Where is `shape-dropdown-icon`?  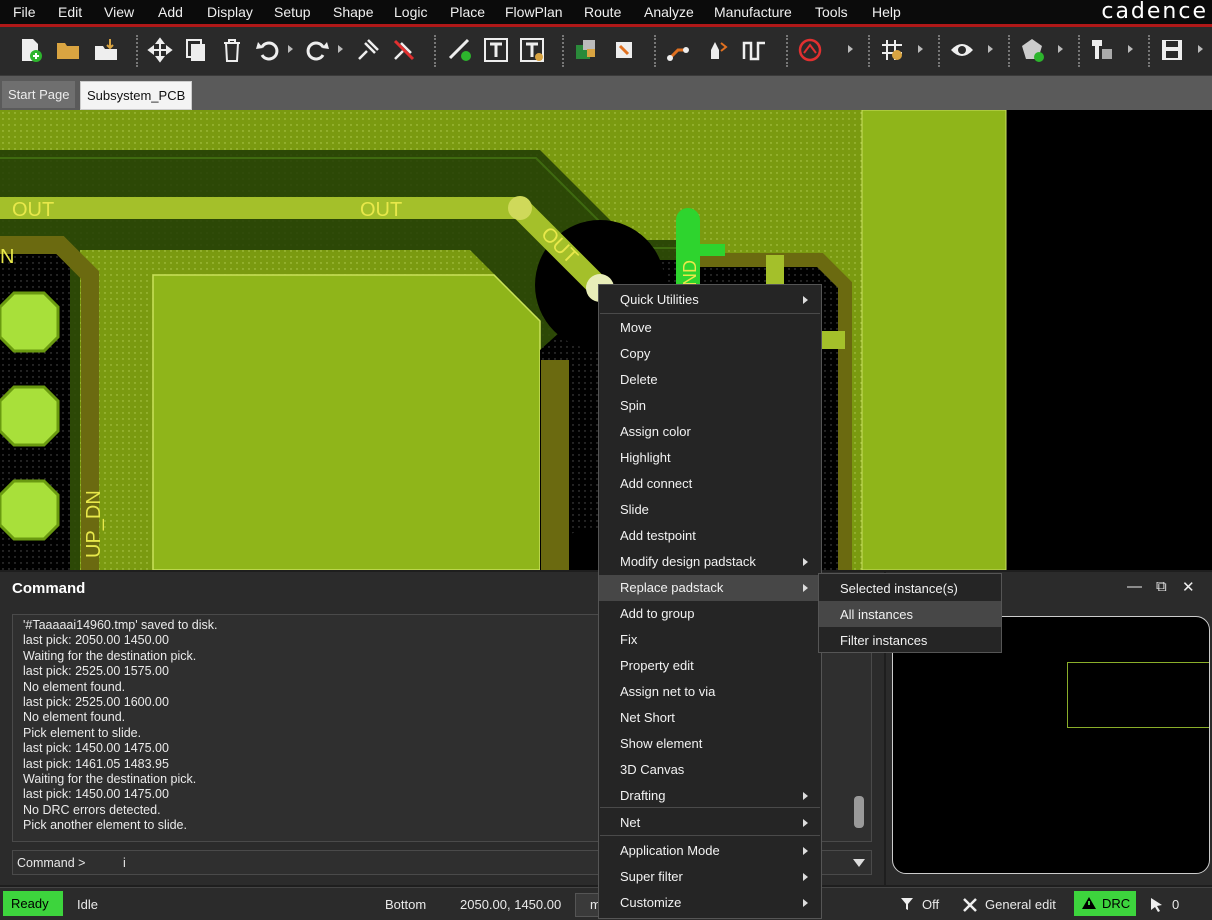 shape-dropdown-icon is located at coordinates (1060, 49).